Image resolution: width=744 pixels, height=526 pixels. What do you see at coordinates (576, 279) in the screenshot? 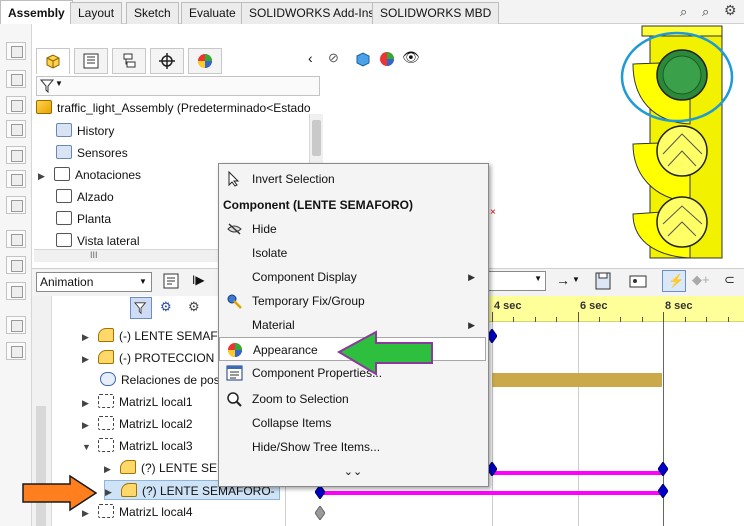
I see `chevron-down-icon: ▼` at bounding box center [576, 279].